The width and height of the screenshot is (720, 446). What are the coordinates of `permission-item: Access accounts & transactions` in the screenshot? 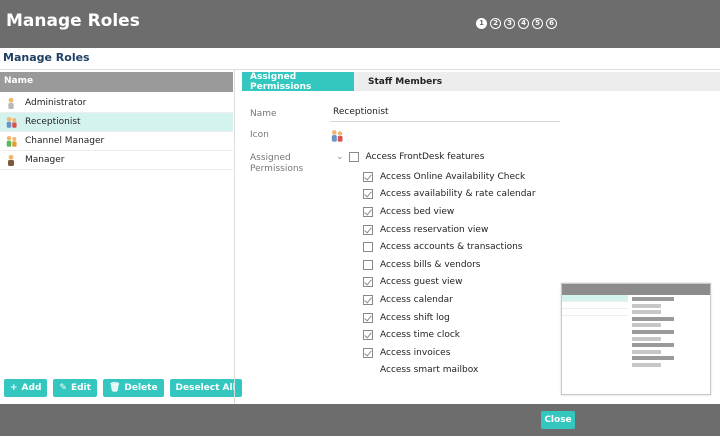 It's located at (449, 247).